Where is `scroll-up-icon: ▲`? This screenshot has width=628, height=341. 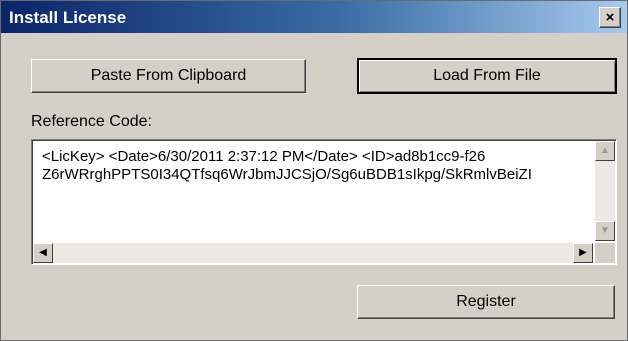 scroll-up-icon: ▲ is located at coordinates (605, 150).